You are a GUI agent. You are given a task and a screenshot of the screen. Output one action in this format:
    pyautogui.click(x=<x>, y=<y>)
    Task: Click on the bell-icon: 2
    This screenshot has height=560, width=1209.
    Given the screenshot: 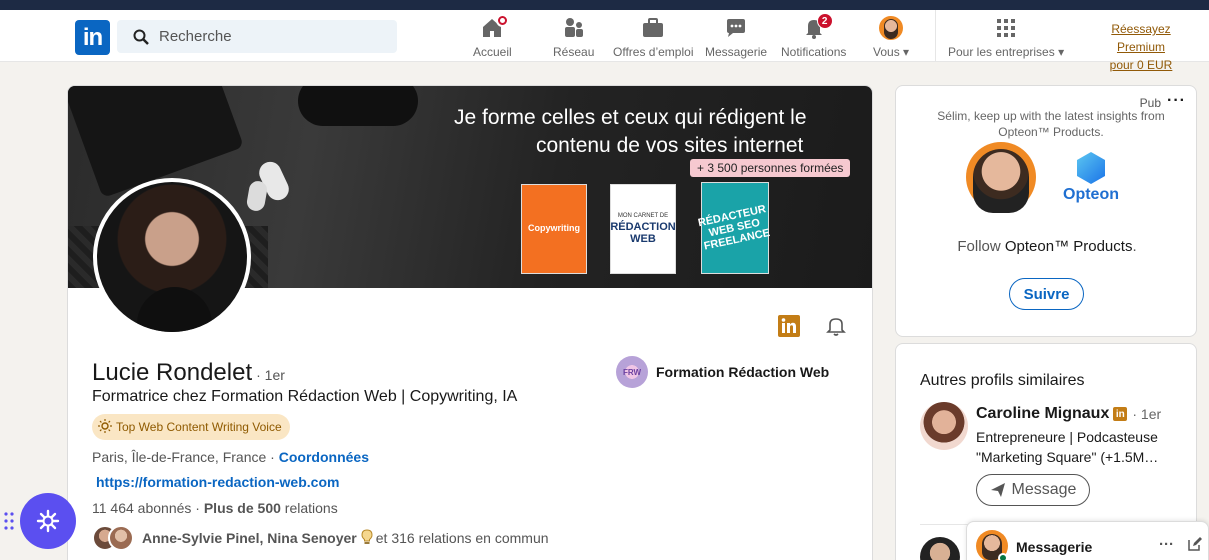 What is the action you would take?
    pyautogui.click(x=817, y=26)
    